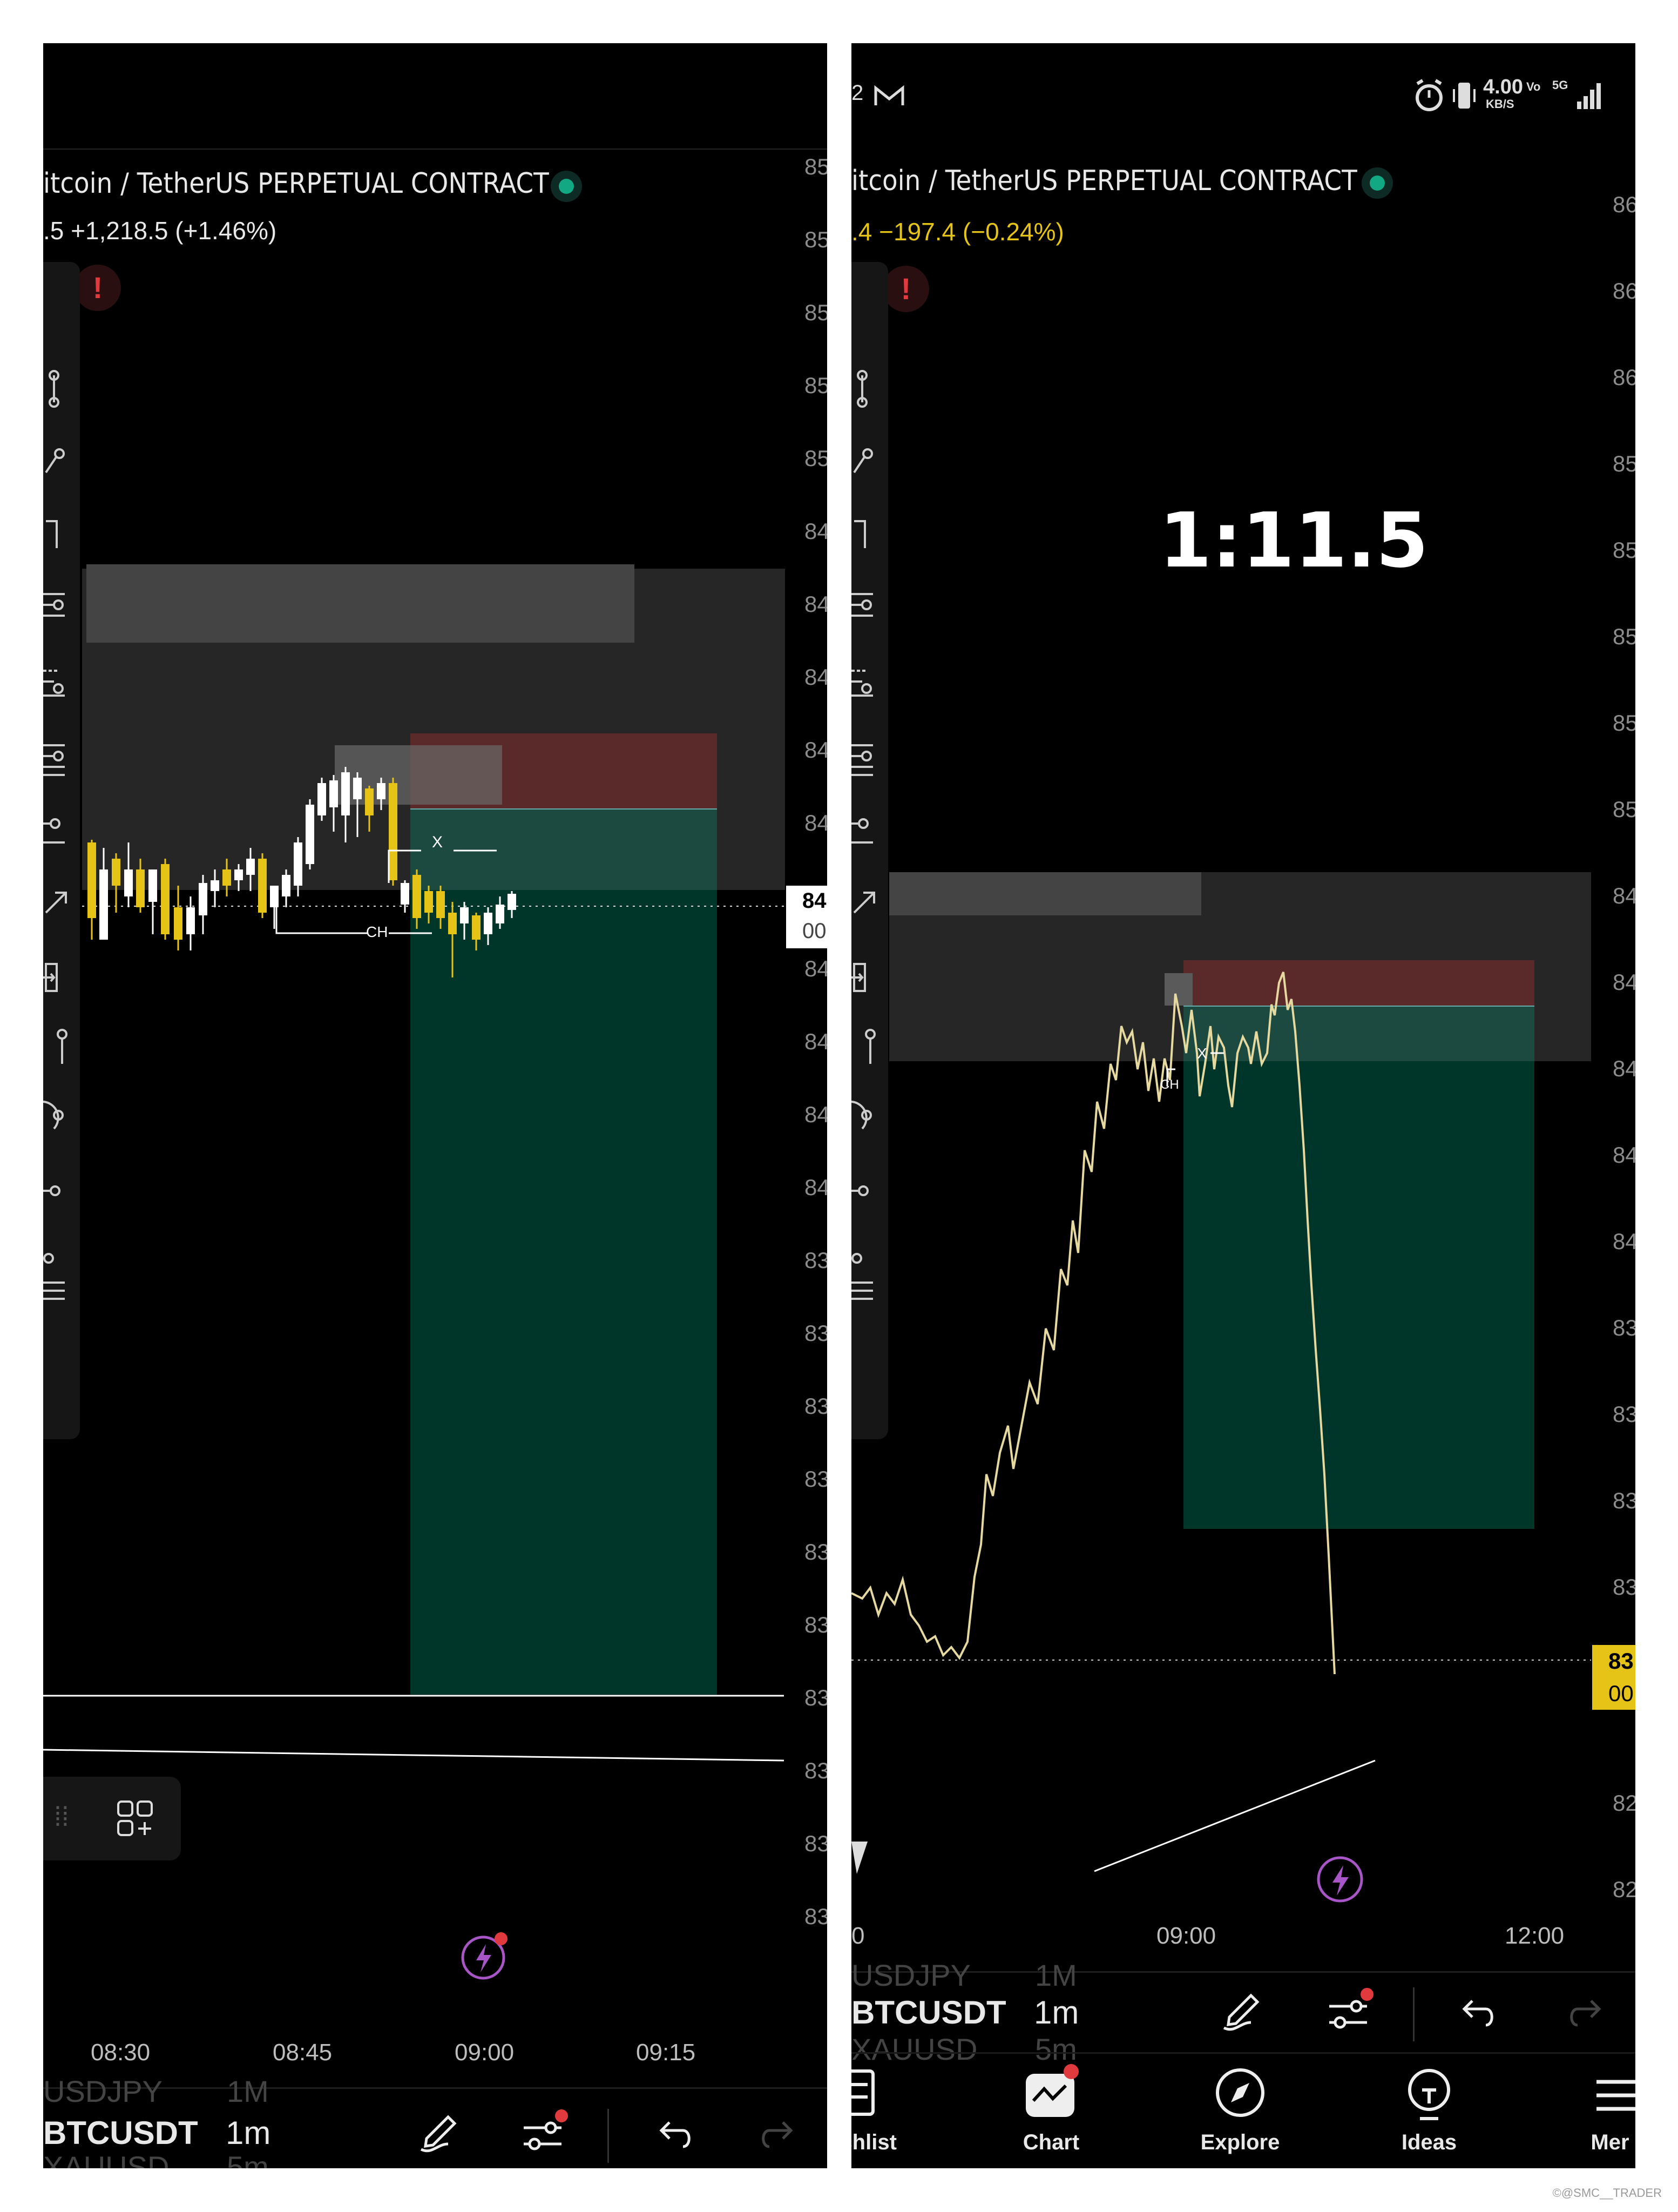  Describe the element at coordinates (1607, 2193) in the screenshot. I see `watermark: ©@SMC__TRADER` at that location.